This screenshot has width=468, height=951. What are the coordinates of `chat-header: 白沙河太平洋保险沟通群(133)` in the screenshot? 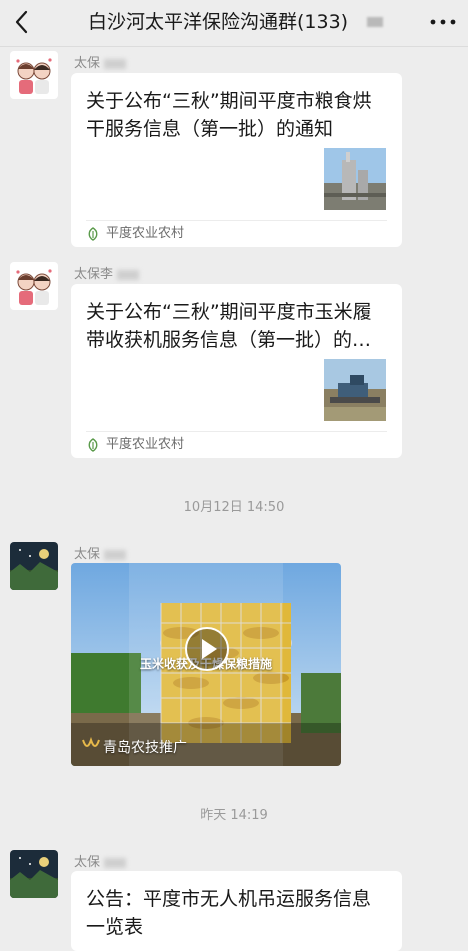 It's located at (234, 23).